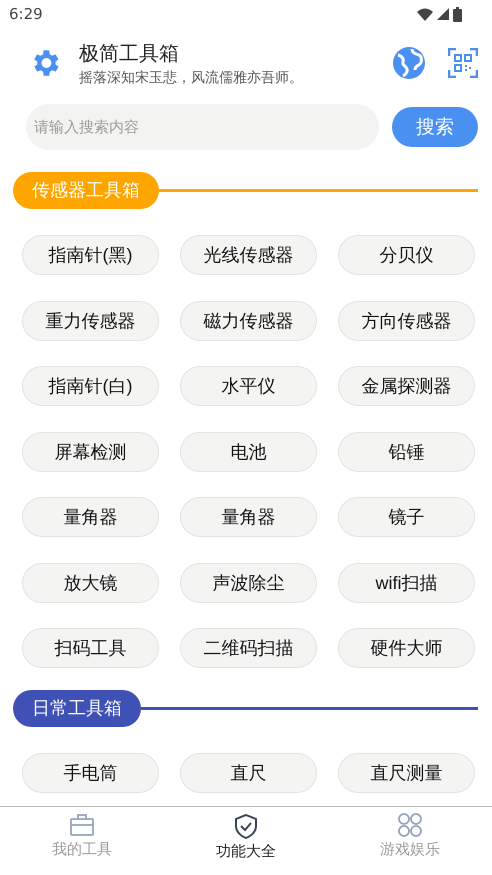 The height and width of the screenshot is (875, 492). I want to click on tool-button: 磁力传感器, so click(248, 320).